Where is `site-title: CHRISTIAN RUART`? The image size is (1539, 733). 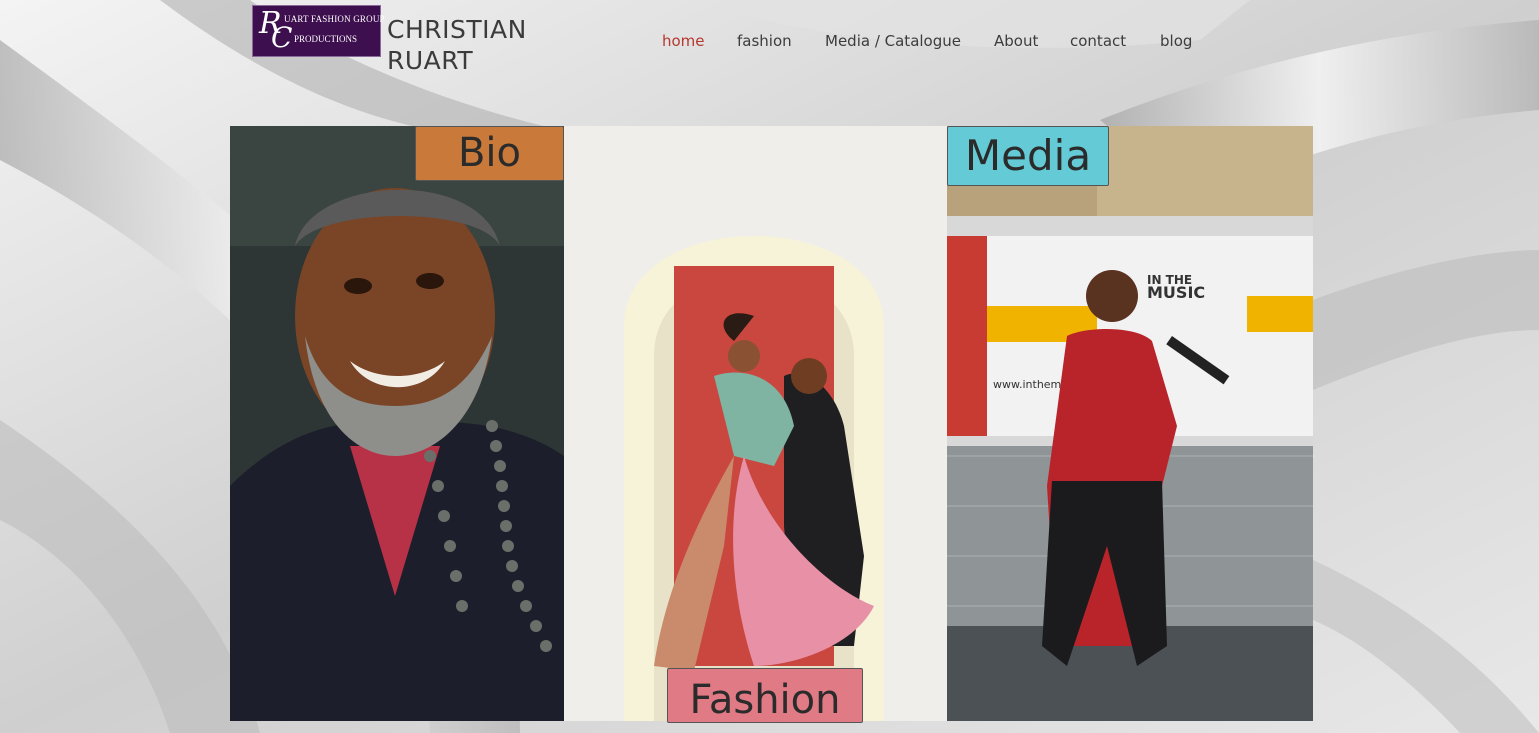
site-title: CHRISTIAN RUART is located at coordinates (467, 45).